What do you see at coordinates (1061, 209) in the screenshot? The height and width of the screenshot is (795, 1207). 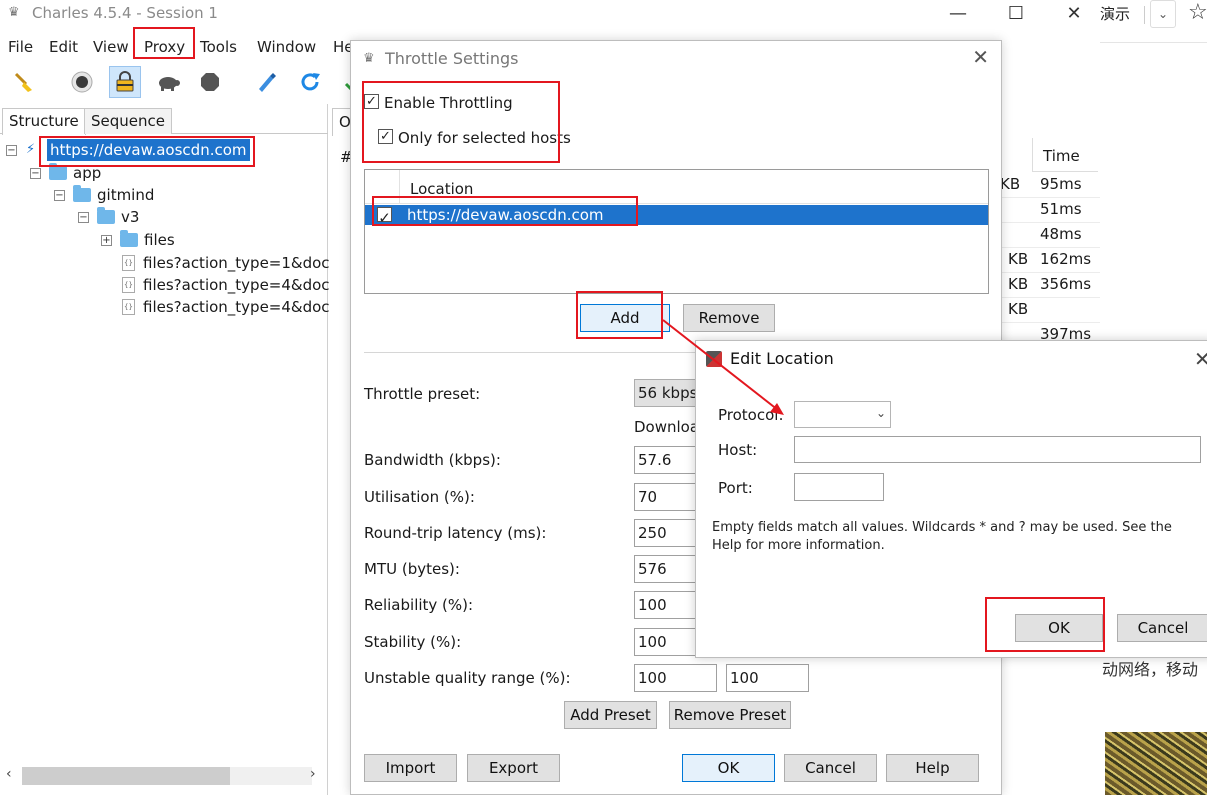 I see `time-cell: 51ms` at bounding box center [1061, 209].